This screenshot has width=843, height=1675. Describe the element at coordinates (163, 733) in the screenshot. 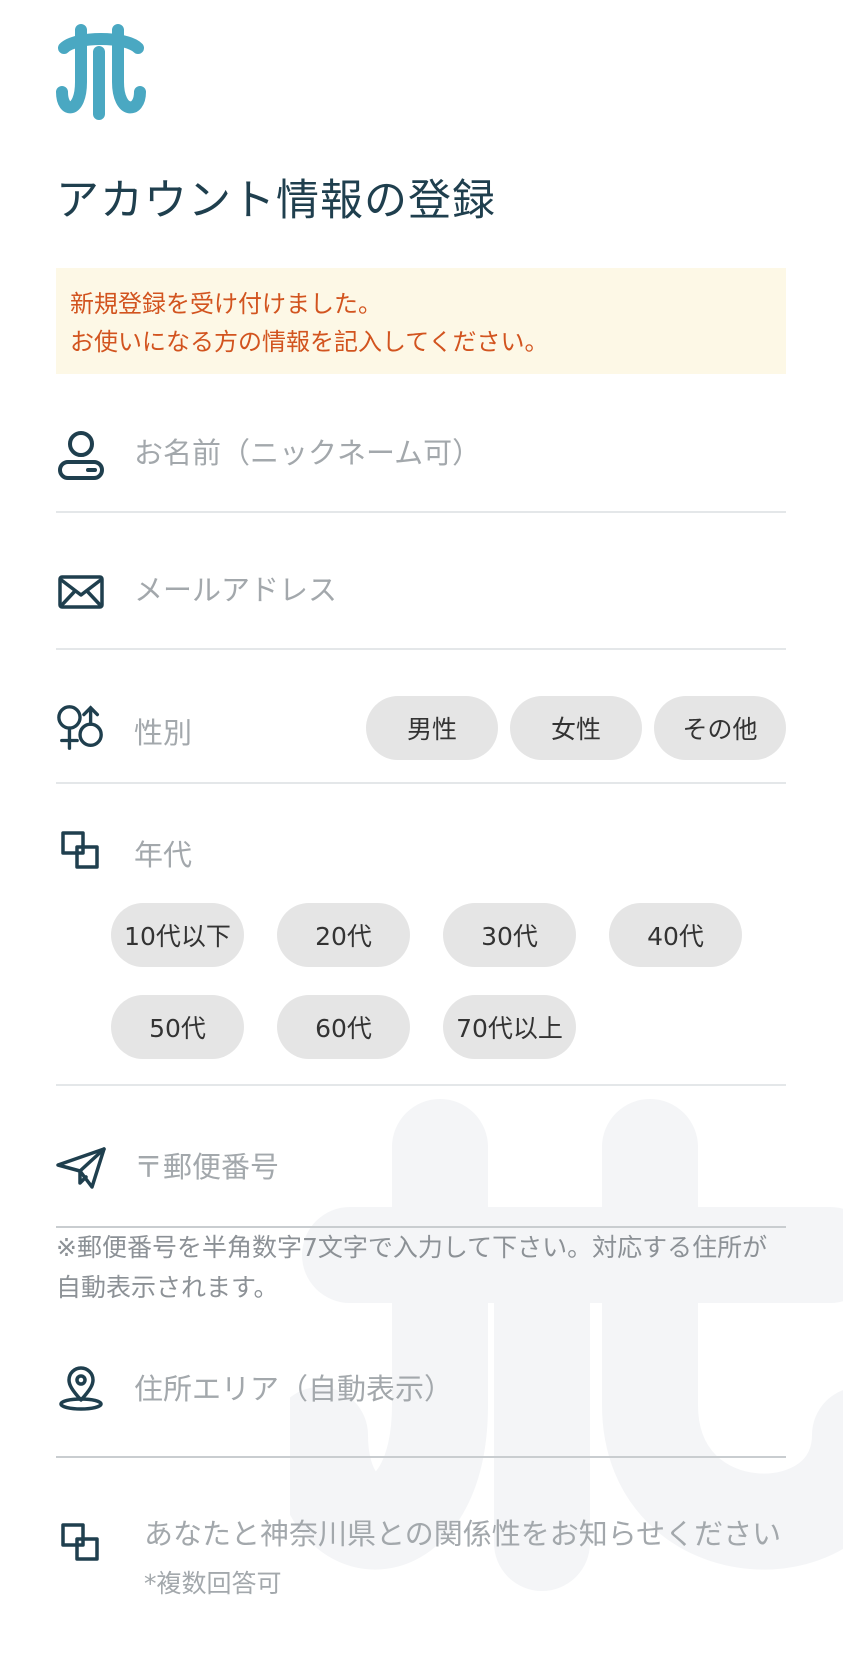

I see `gender-label: 性別` at that location.